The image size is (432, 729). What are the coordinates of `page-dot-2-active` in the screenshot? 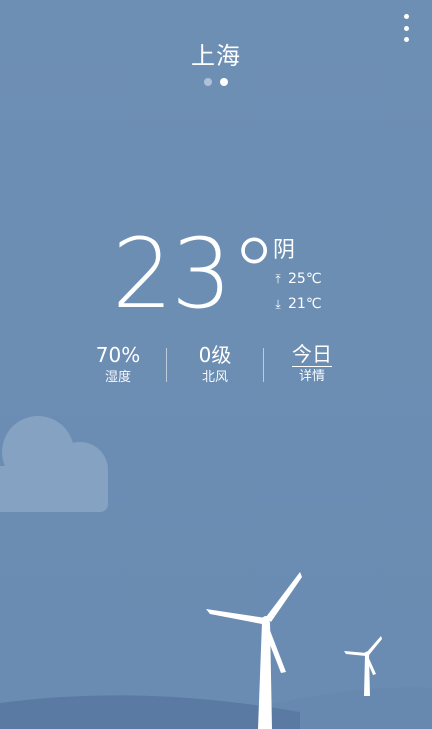 It's located at (224, 82).